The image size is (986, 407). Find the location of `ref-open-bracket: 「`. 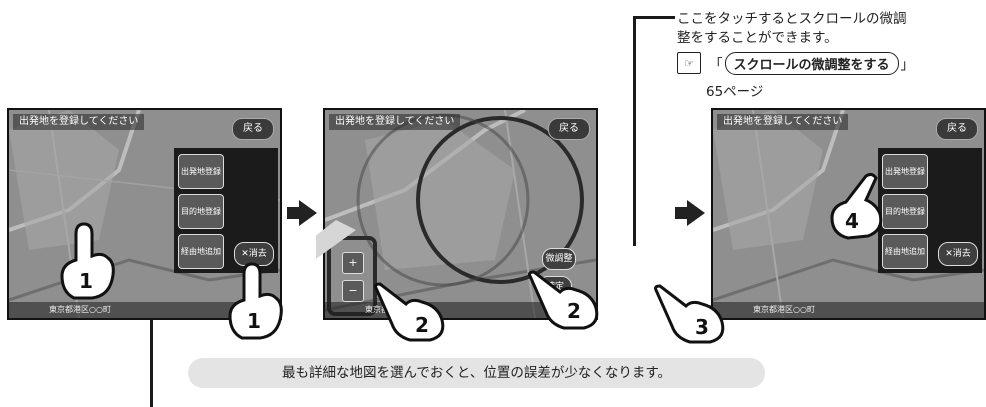

ref-open-bracket: 「 is located at coordinates (716, 65).